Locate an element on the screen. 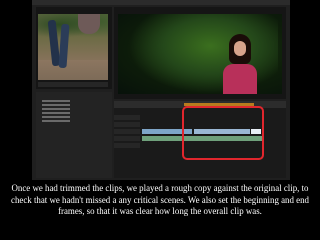 This screenshot has height=240, width=320. track-header-a1 is located at coordinates (127, 138).